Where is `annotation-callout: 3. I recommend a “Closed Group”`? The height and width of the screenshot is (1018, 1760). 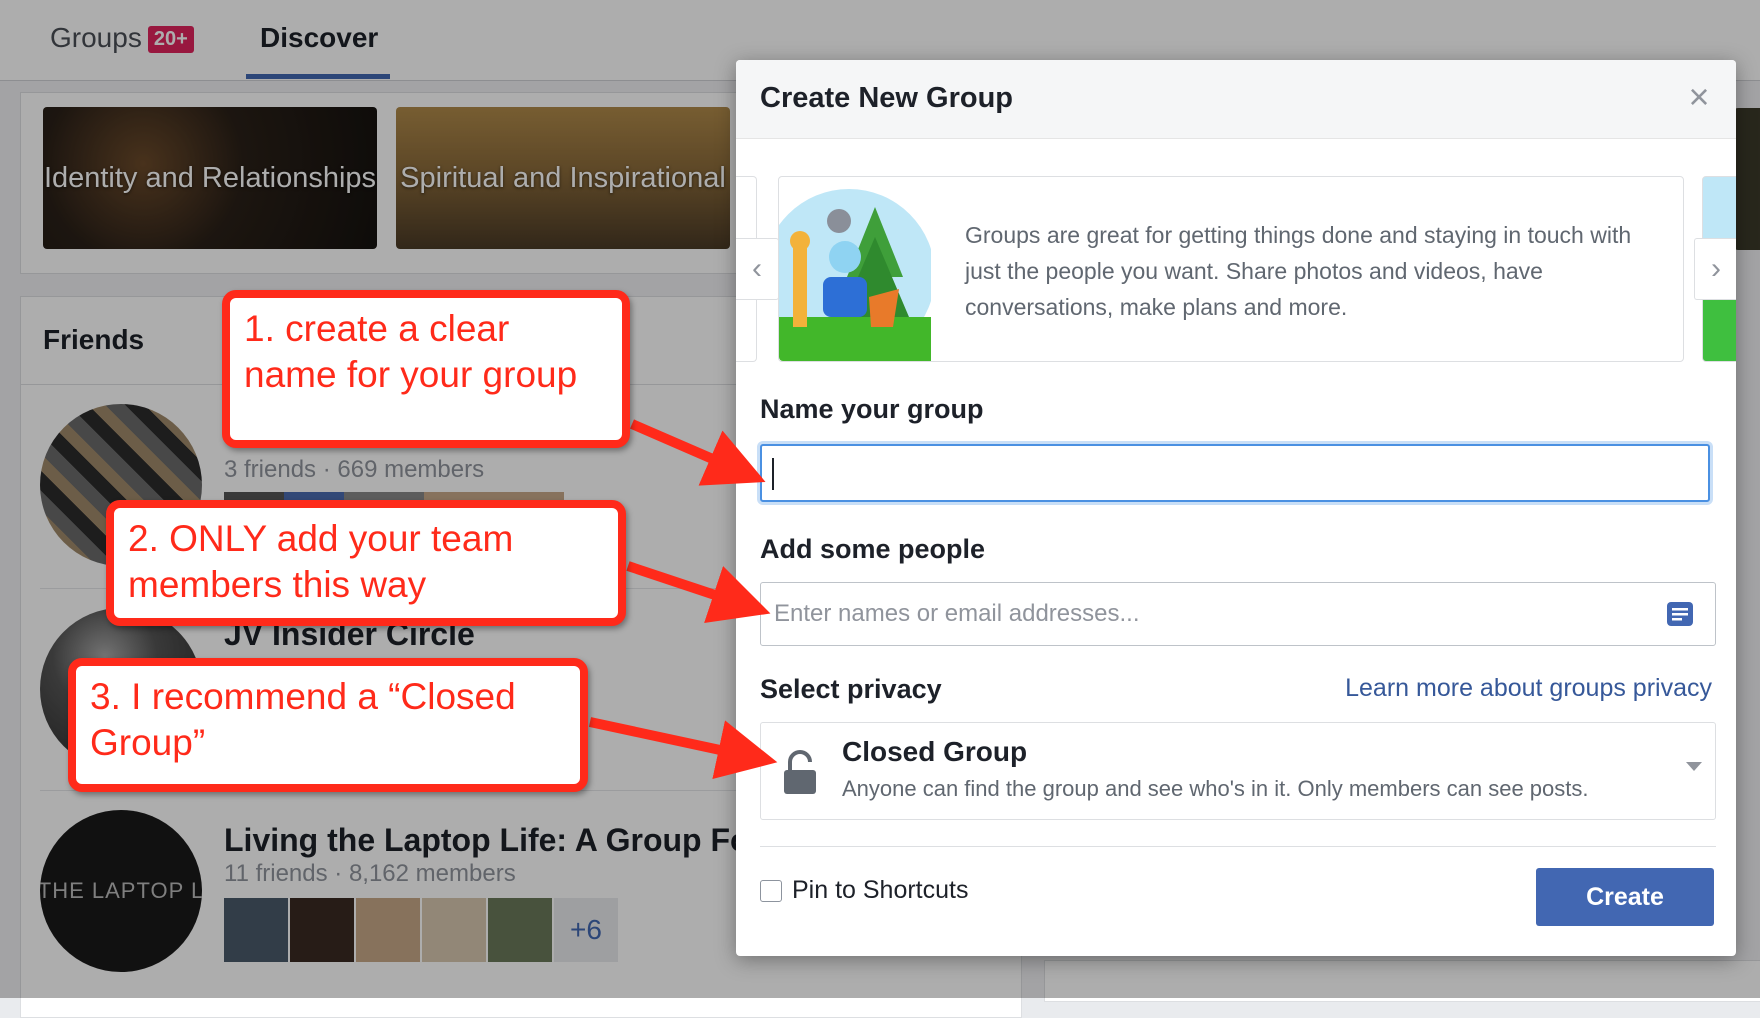 annotation-callout: 3. I recommend a “Closed Group” is located at coordinates (328, 725).